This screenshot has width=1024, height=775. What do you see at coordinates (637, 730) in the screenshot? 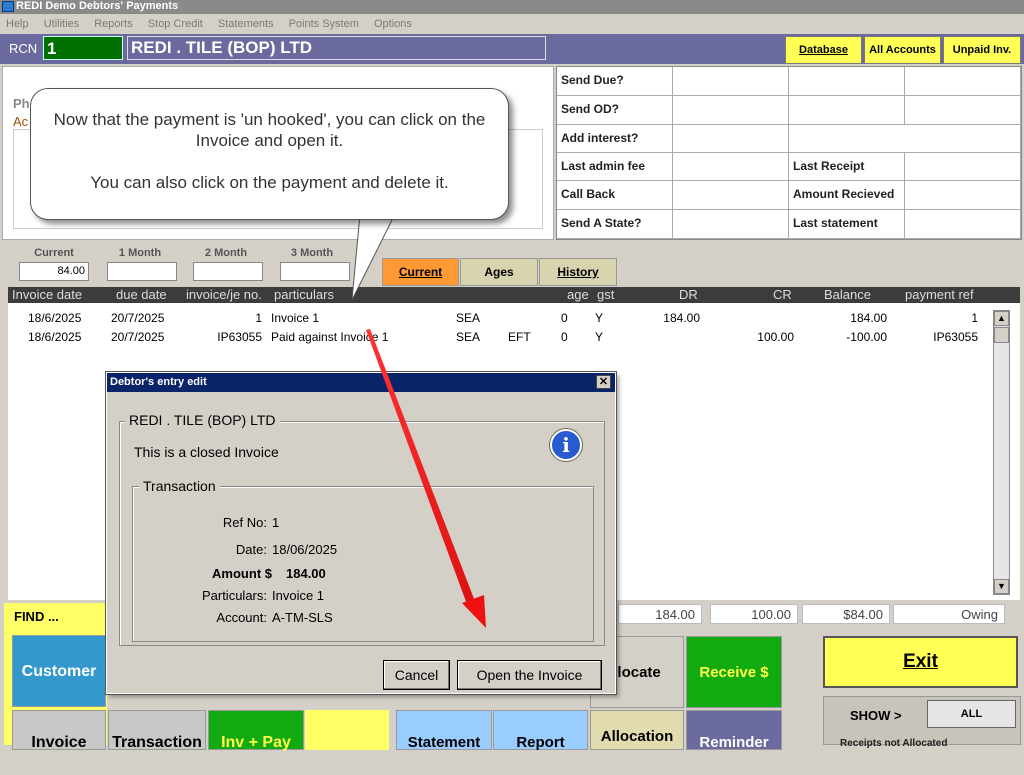
I see `allocation-button: Allocation` at bounding box center [637, 730].